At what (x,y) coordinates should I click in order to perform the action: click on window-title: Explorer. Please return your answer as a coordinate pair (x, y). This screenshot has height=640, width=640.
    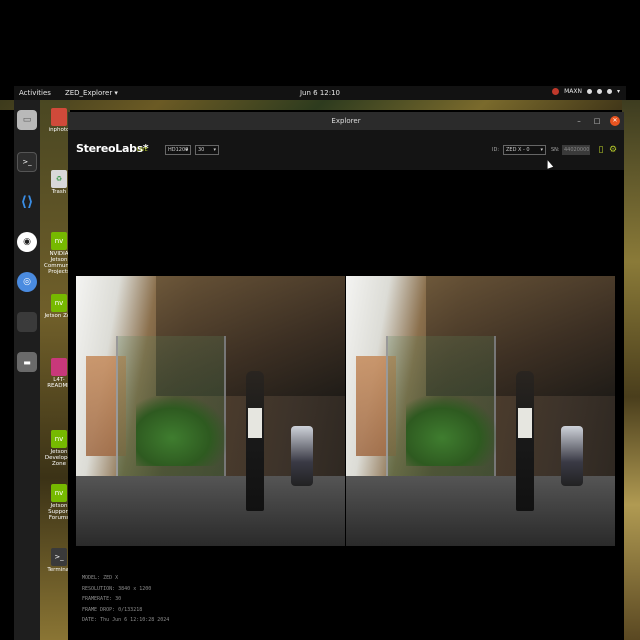
    Looking at the image, I should click on (346, 121).